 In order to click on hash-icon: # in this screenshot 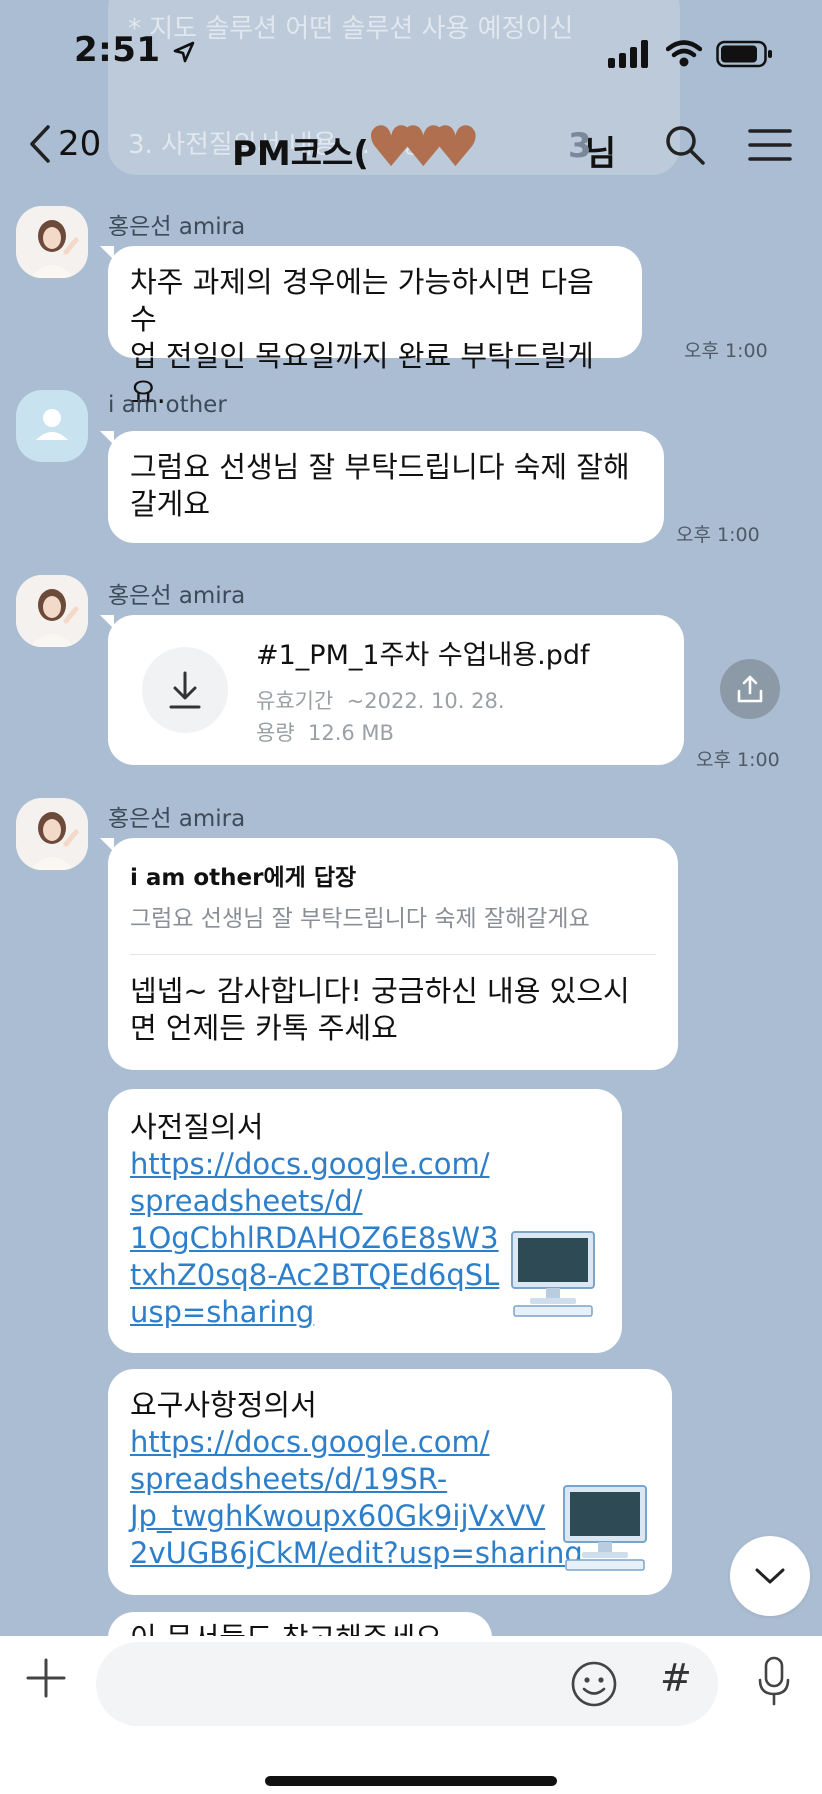, I will do `click(676, 1678)`.